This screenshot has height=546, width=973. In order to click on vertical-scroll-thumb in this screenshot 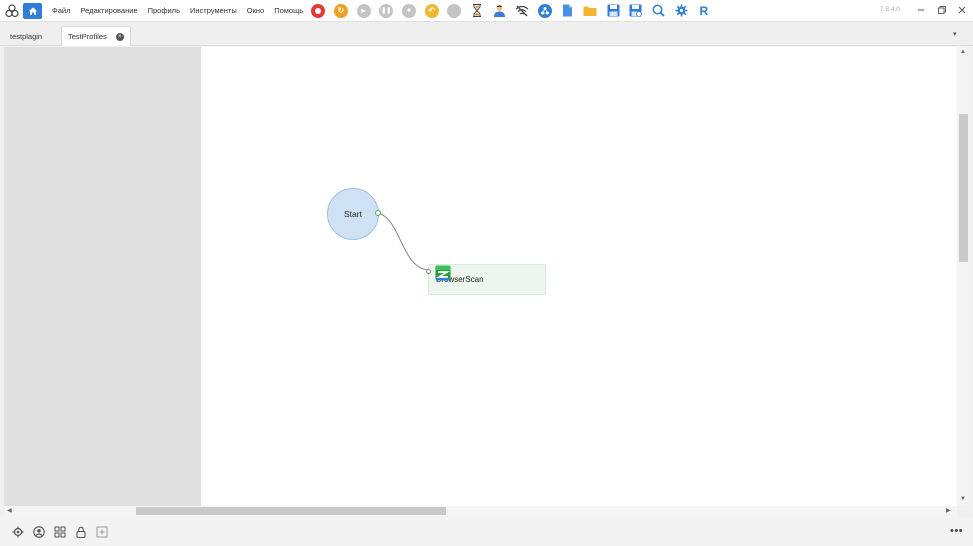, I will do `click(963, 188)`.